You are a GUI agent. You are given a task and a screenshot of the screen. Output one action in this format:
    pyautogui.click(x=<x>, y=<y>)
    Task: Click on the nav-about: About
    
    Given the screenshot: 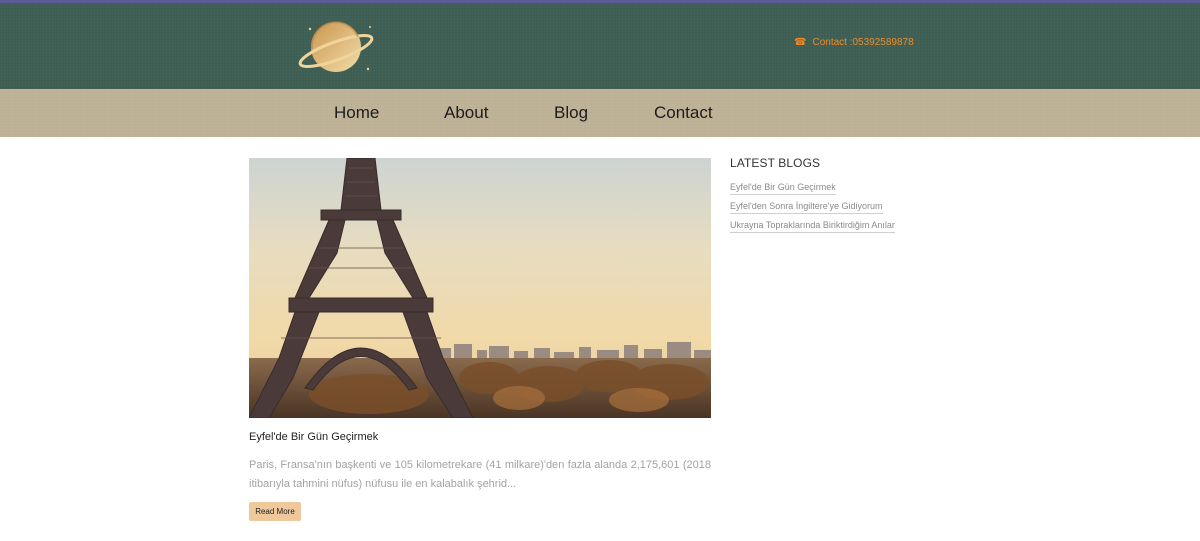 What is the action you would take?
    pyautogui.click(x=466, y=113)
    